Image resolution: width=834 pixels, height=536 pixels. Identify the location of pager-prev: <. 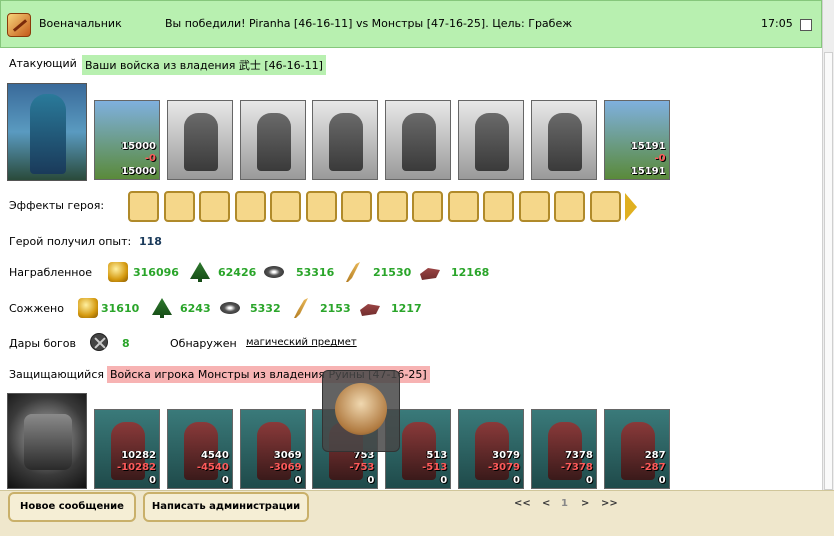
(546, 503).